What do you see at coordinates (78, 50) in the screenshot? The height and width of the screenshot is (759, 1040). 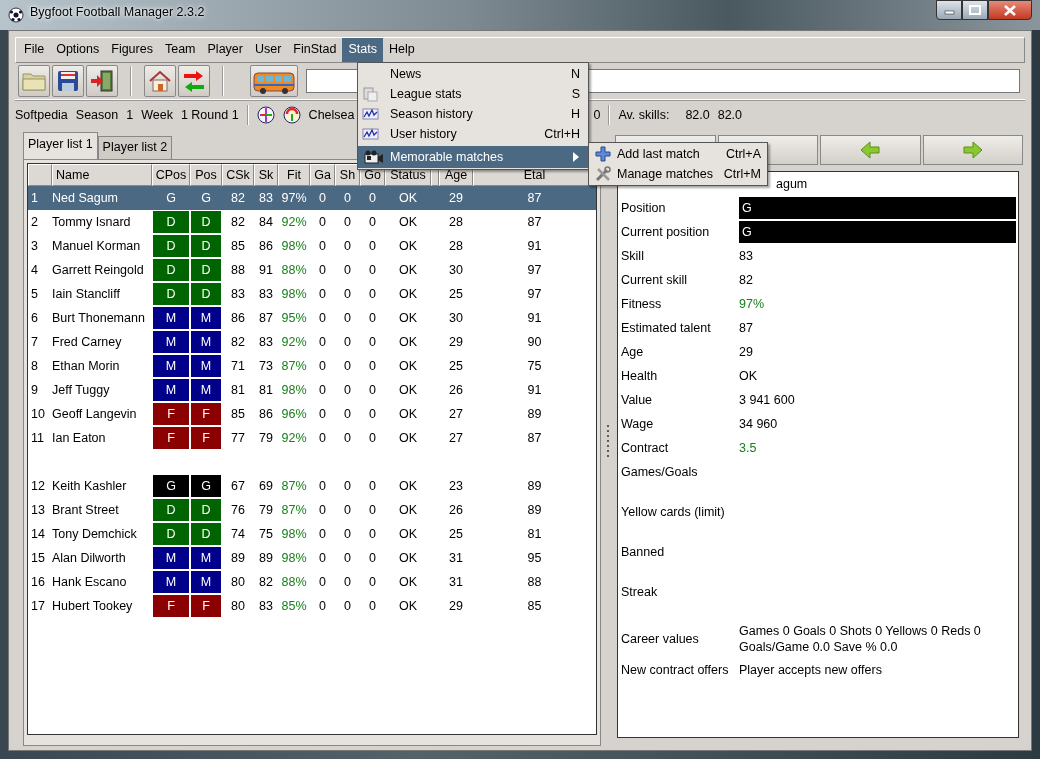 I see `menu-item: Options` at bounding box center [78, 50].